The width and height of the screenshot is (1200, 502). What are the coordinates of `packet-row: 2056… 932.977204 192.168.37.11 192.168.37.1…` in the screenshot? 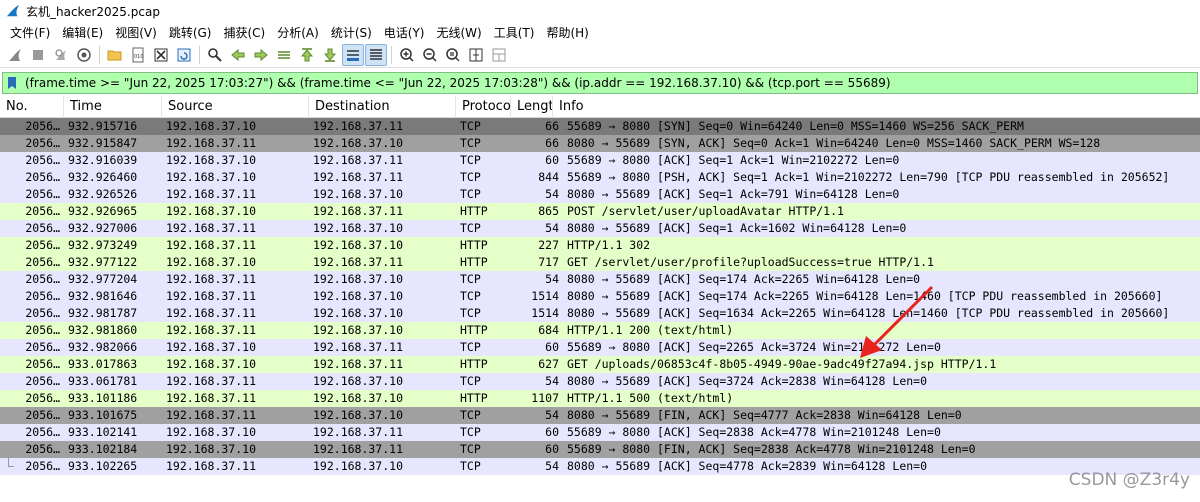 It's located at (600, 279).